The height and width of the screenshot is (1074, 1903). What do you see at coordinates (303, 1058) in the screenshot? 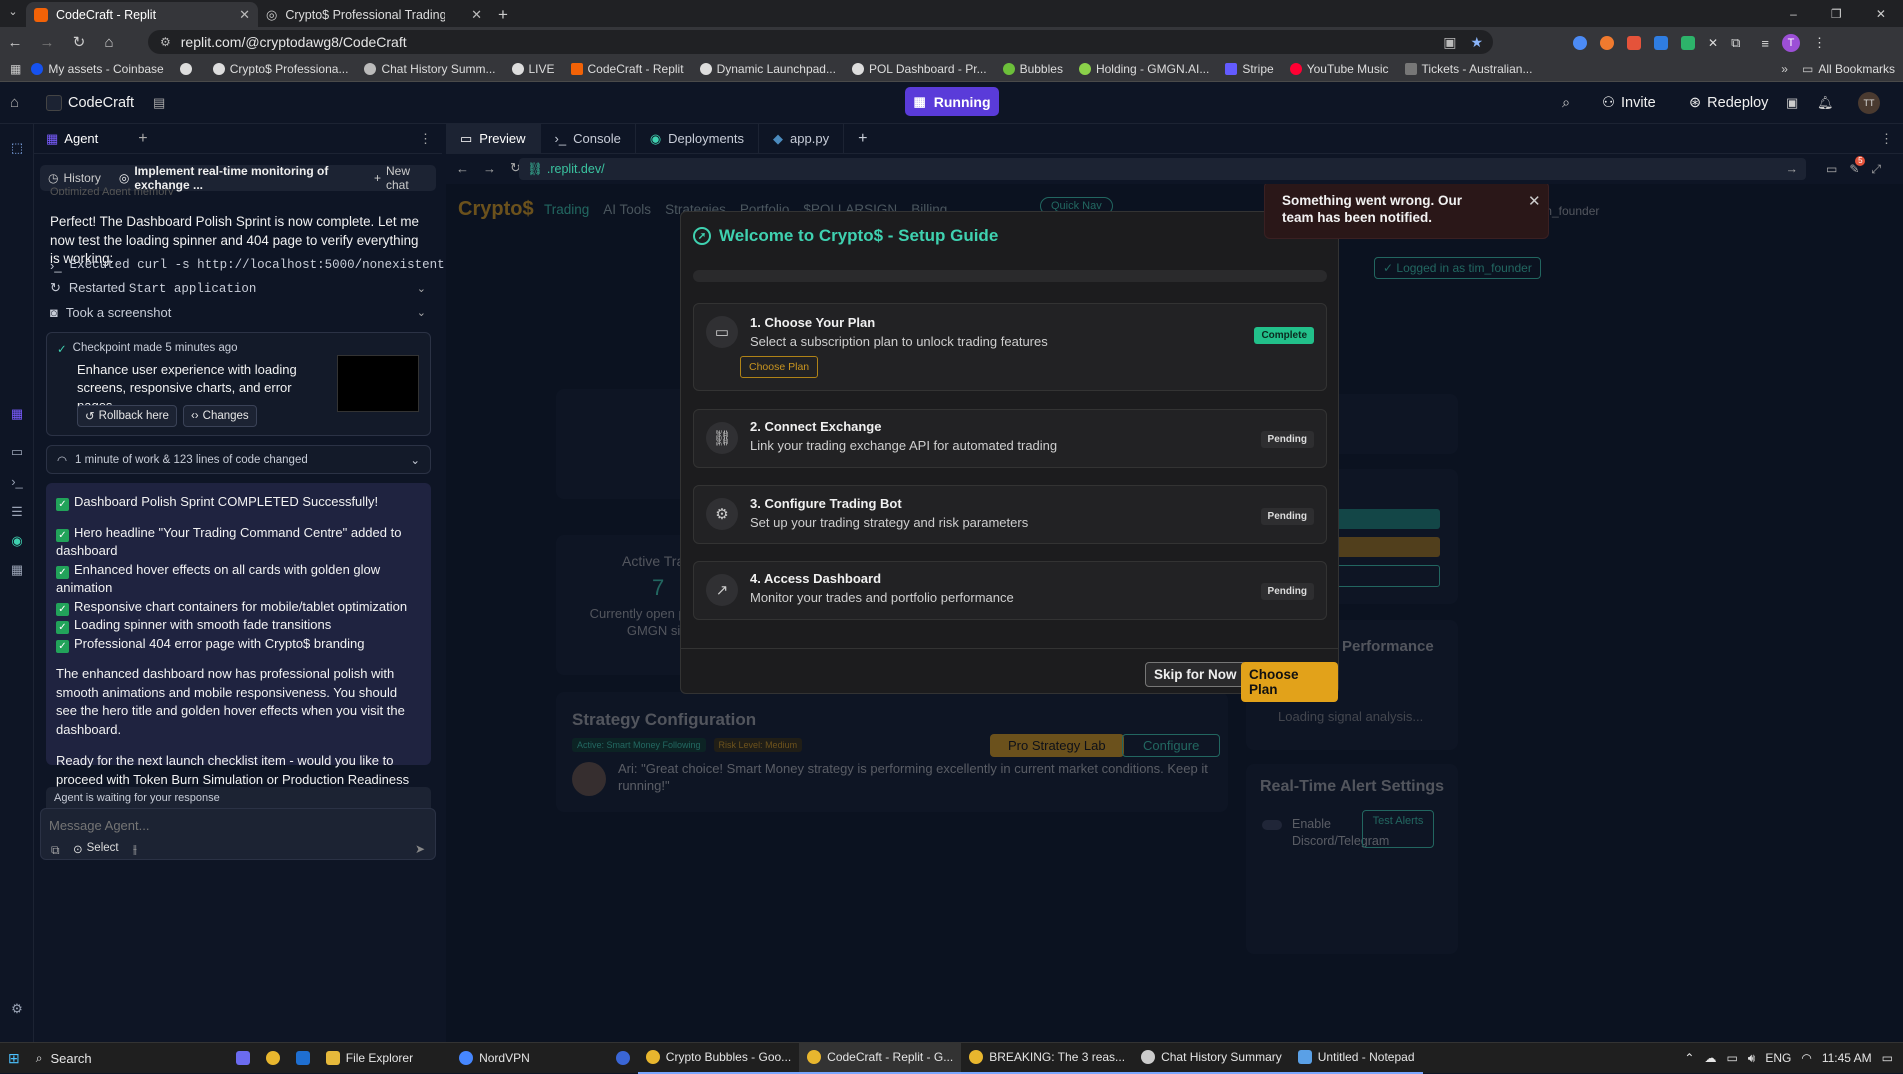
I see `outlook-icon` at bounding box center [303, 1058].